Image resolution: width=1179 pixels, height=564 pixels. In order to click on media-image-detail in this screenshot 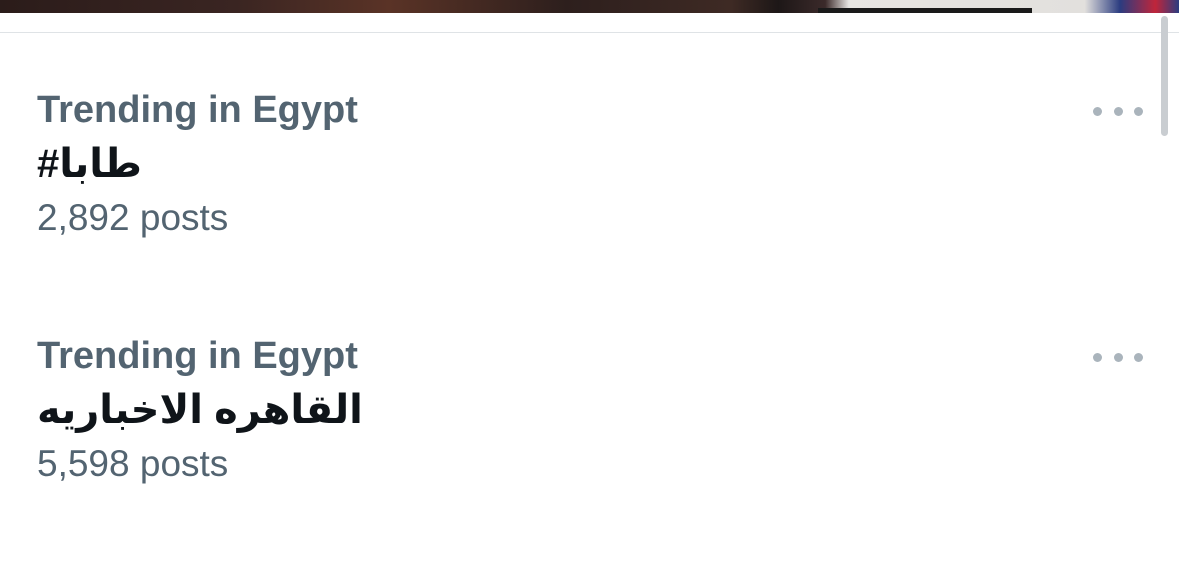, I will do `click(925, 10)`.